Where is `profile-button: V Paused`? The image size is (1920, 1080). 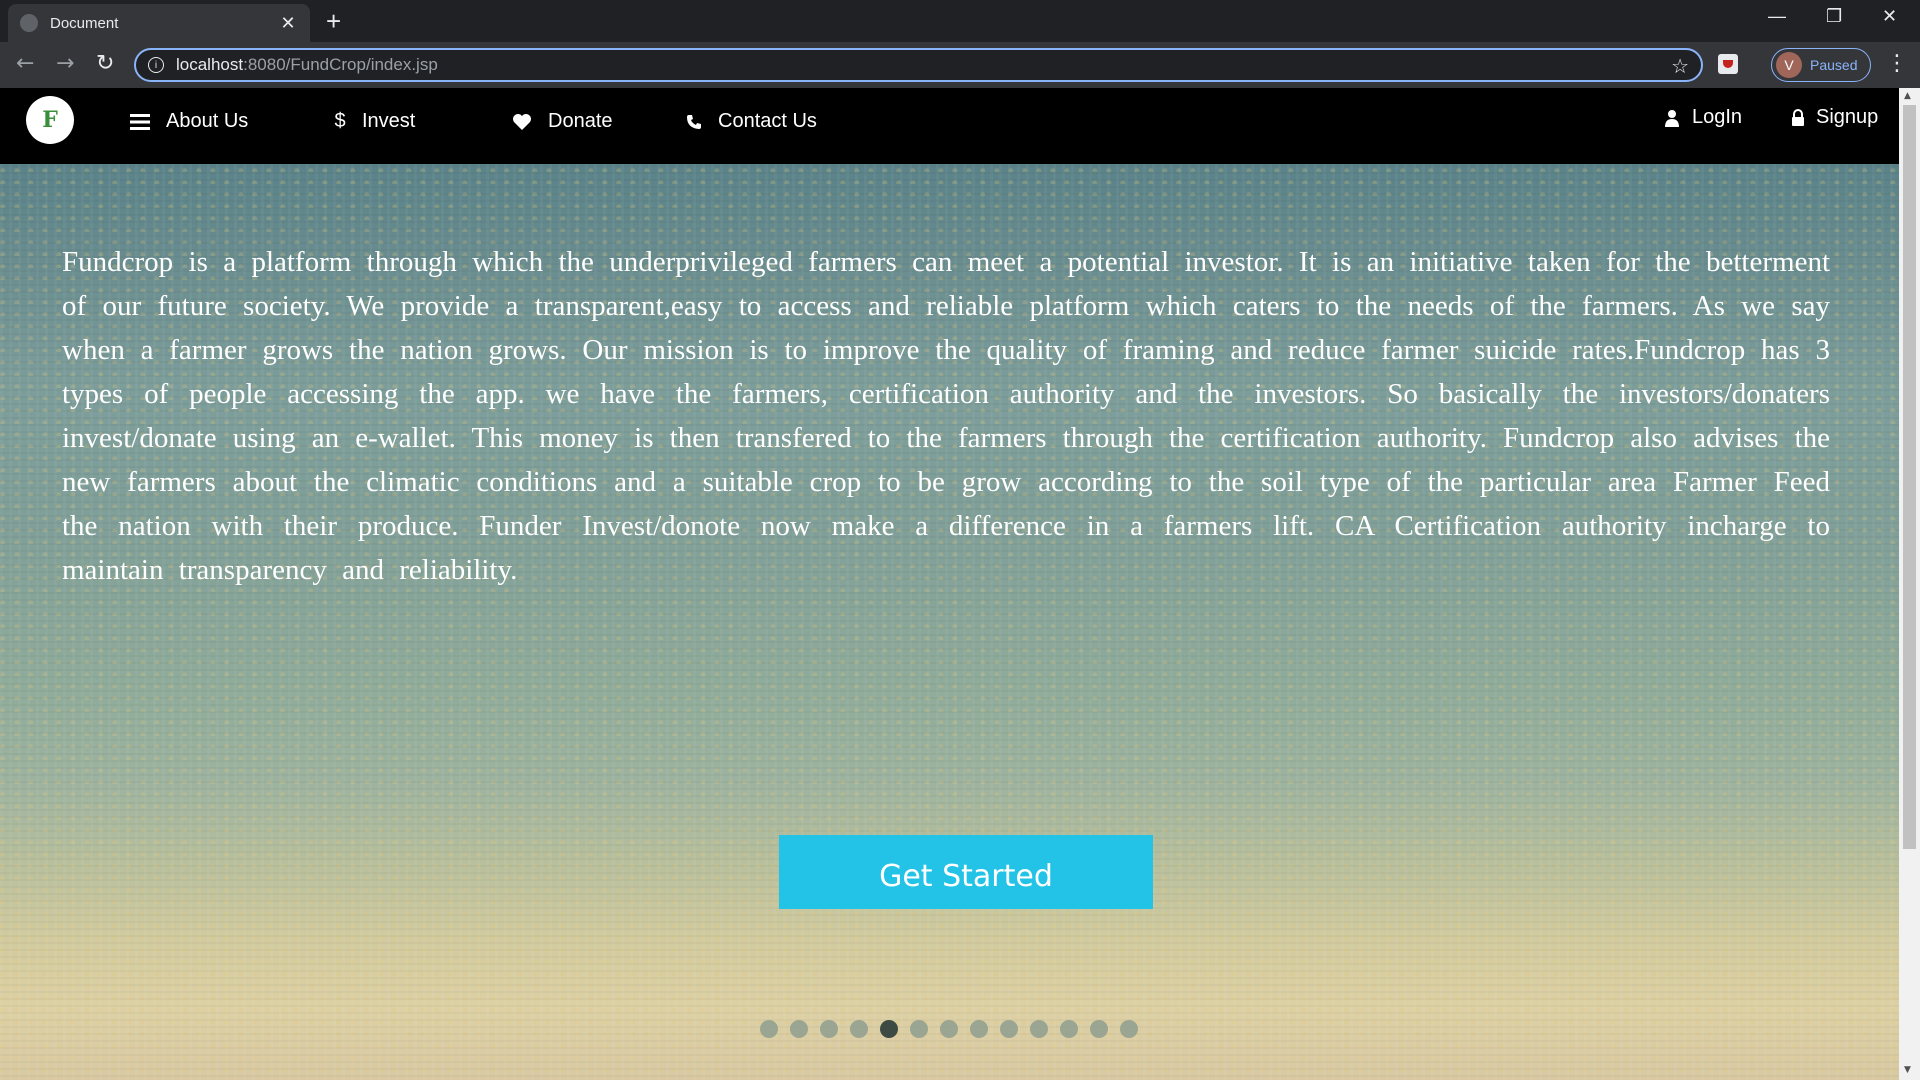 profile-button: V Paused is located at coordinates (1821, 65).